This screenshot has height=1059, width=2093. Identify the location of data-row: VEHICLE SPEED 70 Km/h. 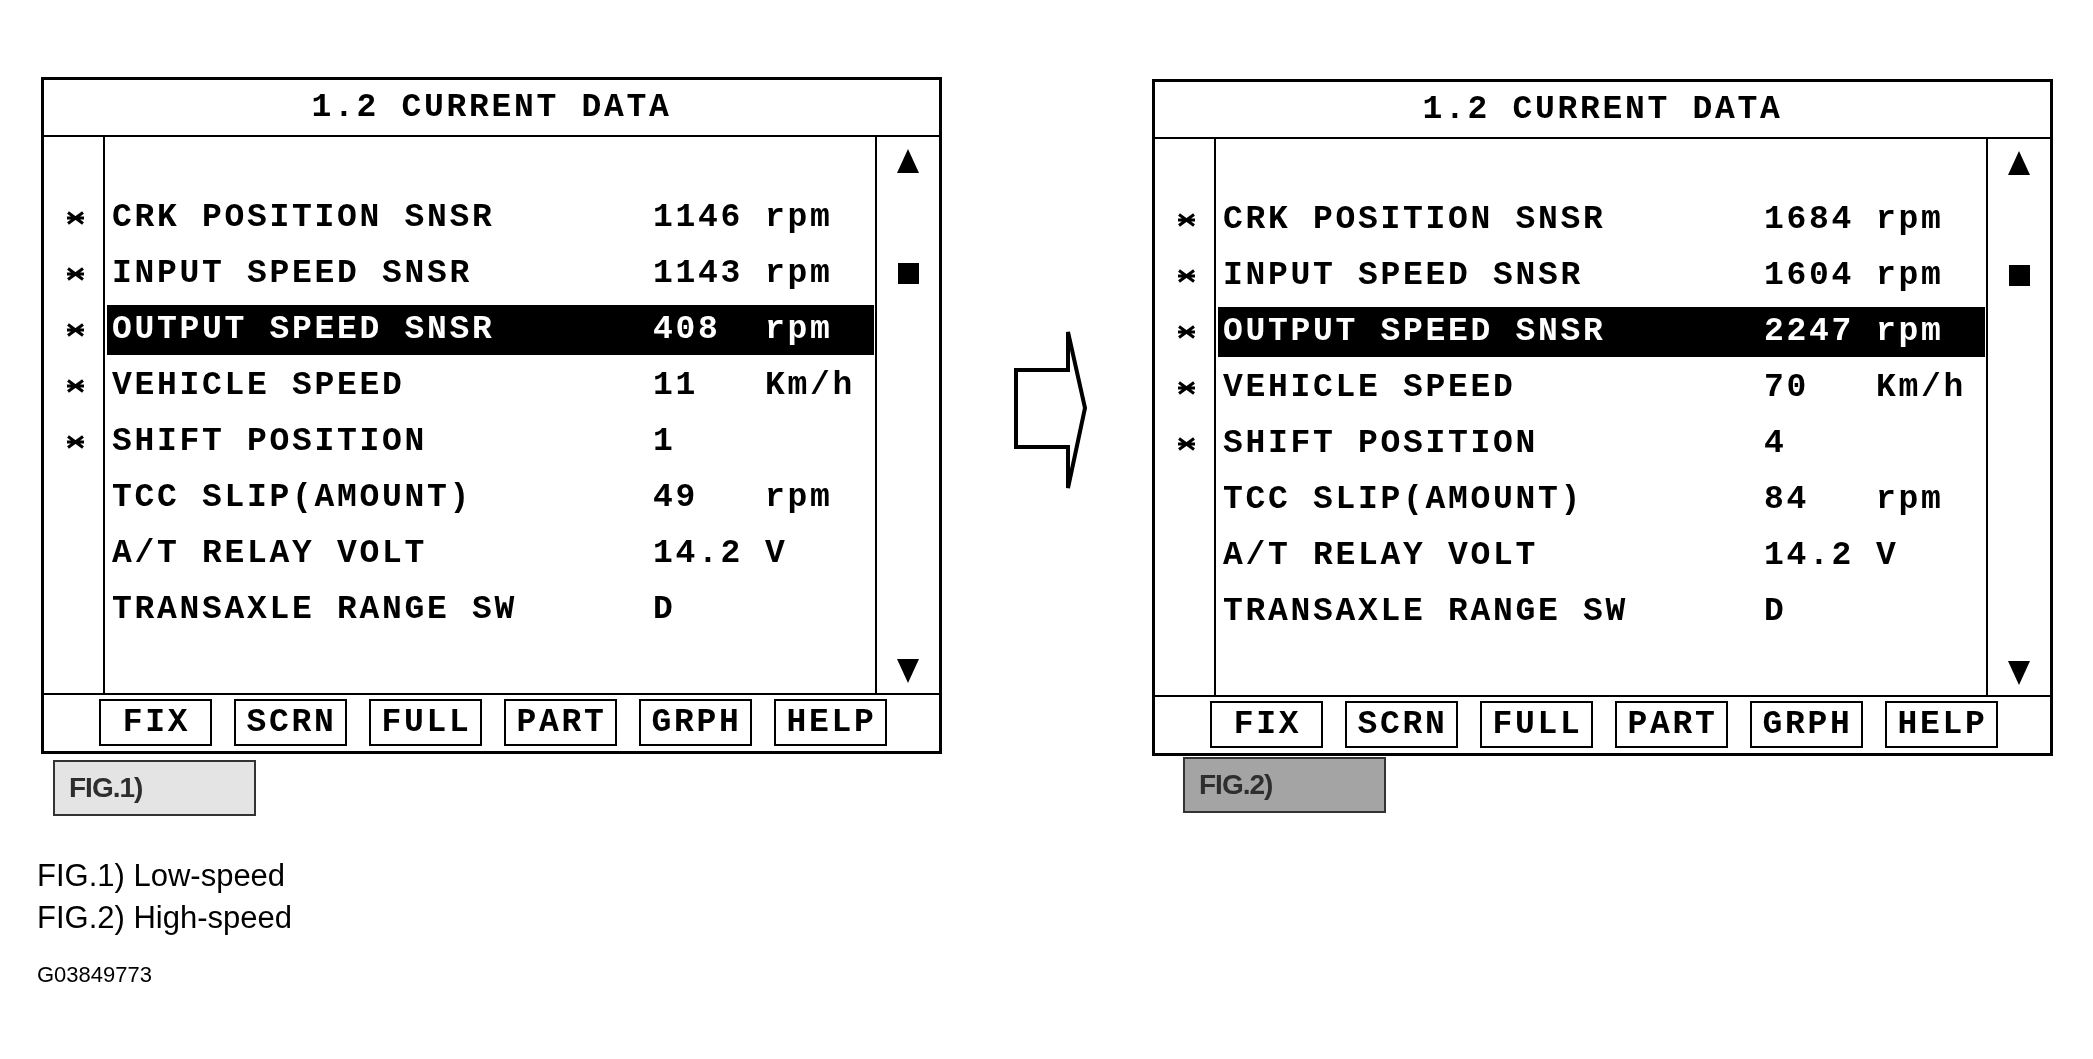
(1601, 388).